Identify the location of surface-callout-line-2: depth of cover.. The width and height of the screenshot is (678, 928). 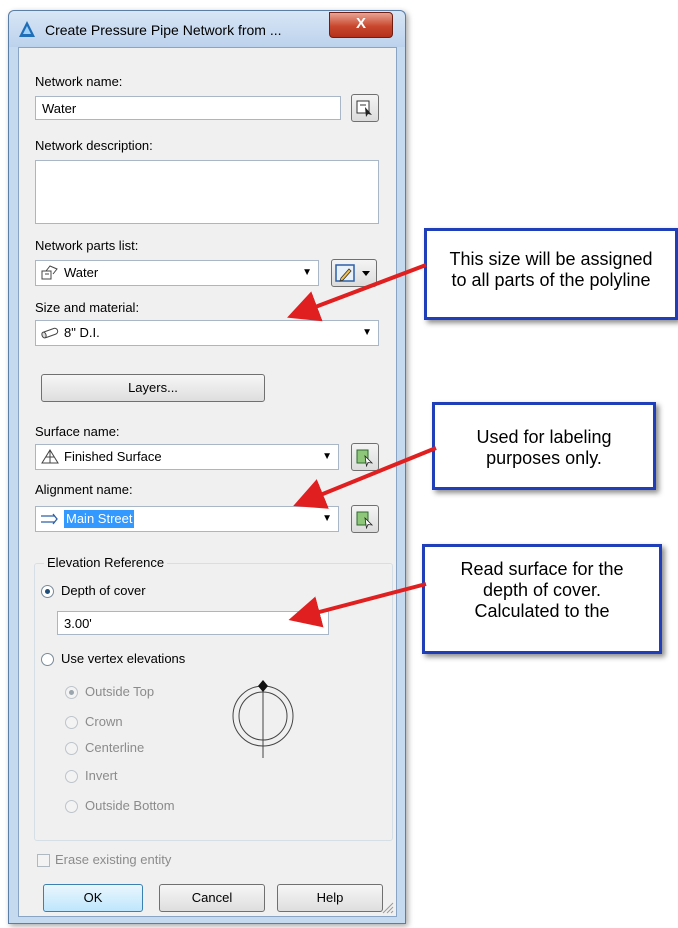
(542, 590).